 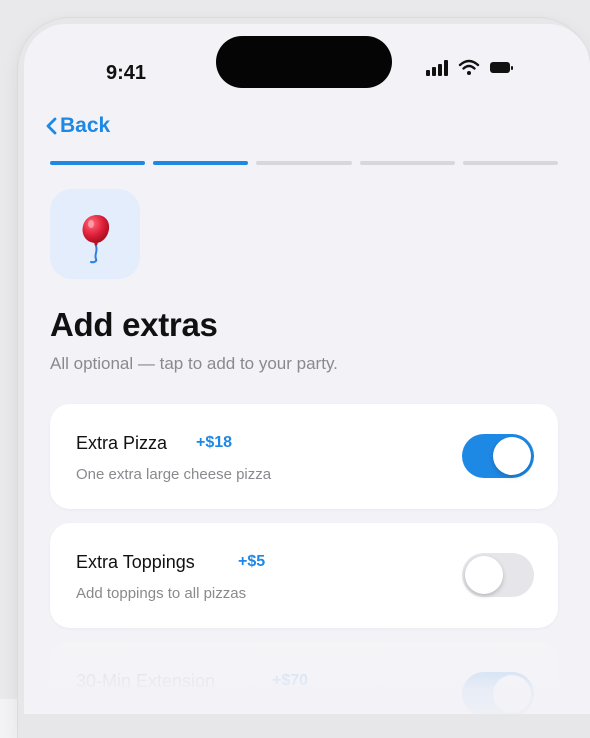 What do you see at coordinates (85, 125) in the screenshot?
I see `back-label: Back` at bounding box center [85, 125].